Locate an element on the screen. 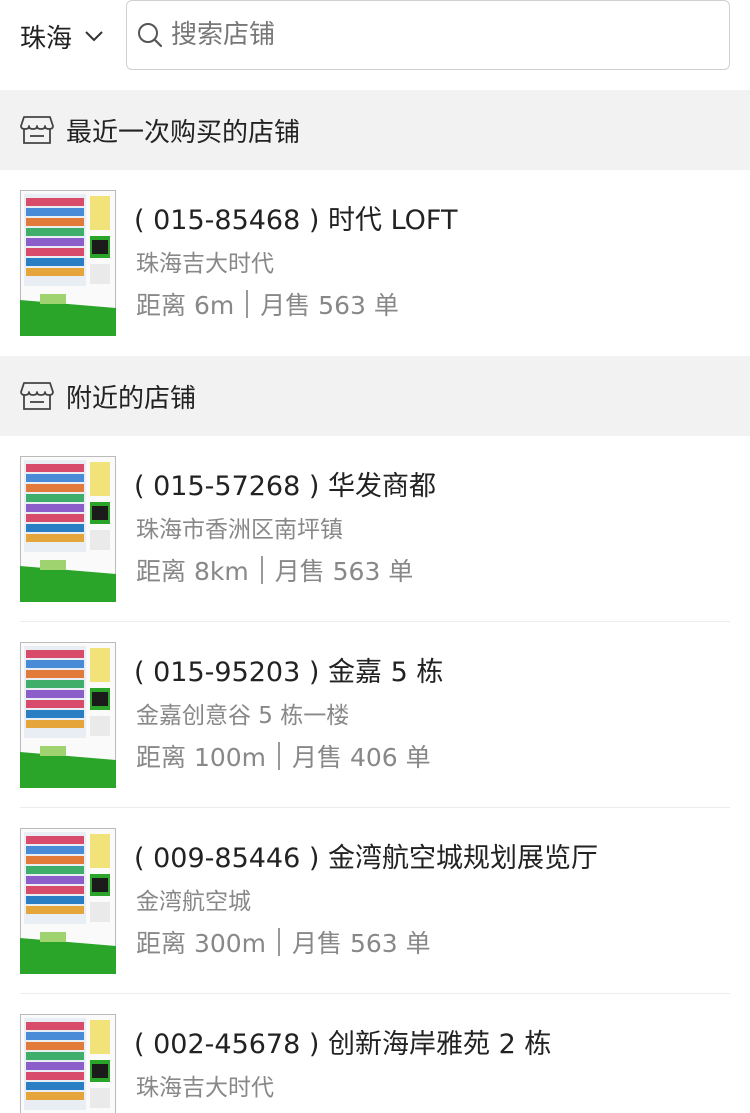 This screenshot has width=750, height=1113. store-distance: 距离 300m is located at coordinates (201, 943).